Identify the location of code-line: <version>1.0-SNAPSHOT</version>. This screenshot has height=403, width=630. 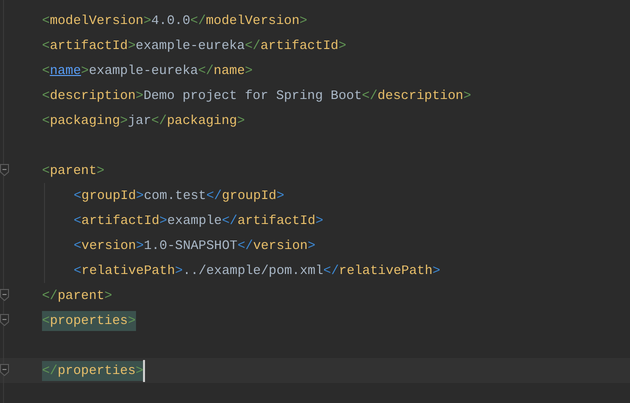
(195, 245).